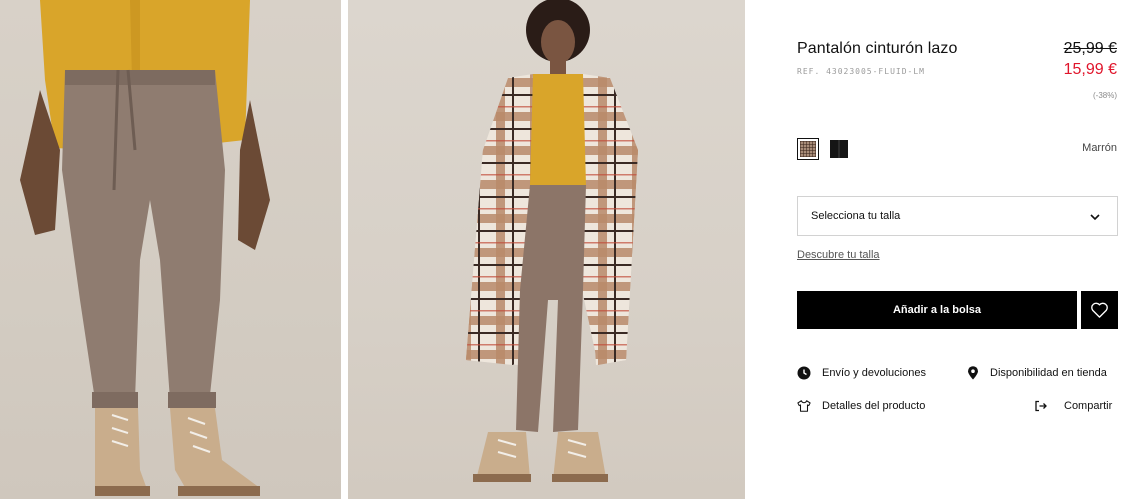  I want to click on size-guide-link: Descubre tu talla, so click(838, 255).